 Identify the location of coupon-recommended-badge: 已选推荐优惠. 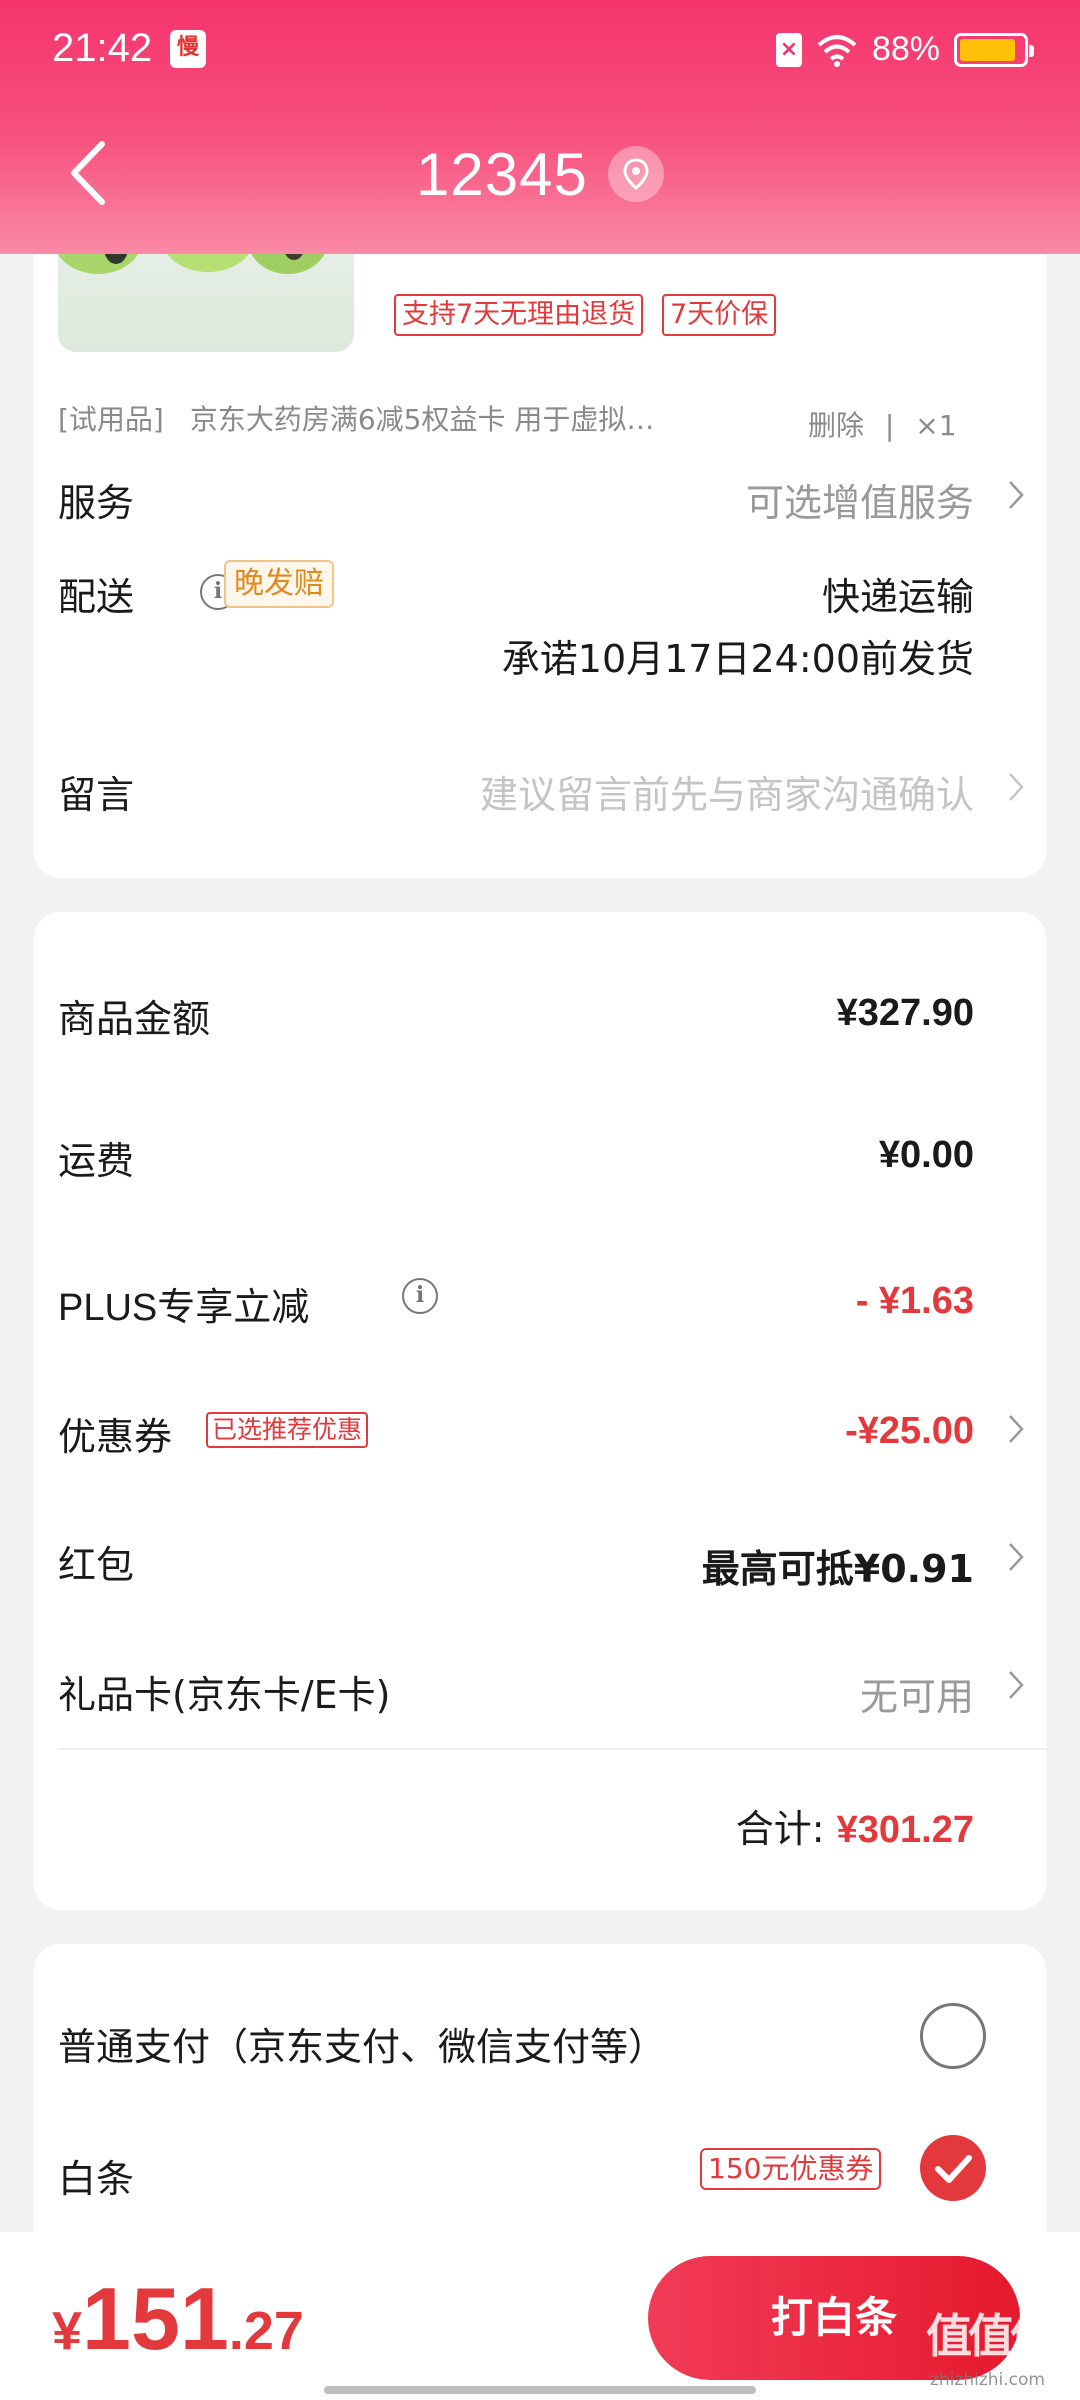
(287, 1430).